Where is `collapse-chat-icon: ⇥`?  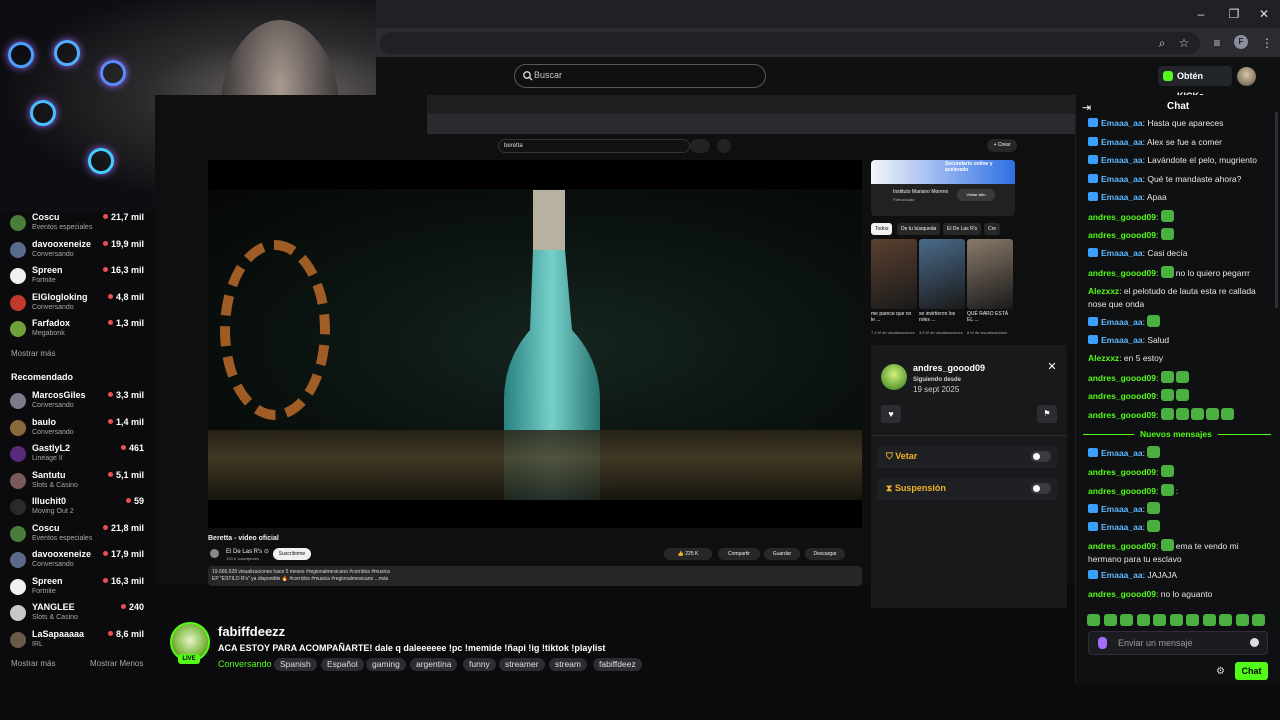
collapse-chat-icon: ⇥ is located at coordinates (1086, 107).